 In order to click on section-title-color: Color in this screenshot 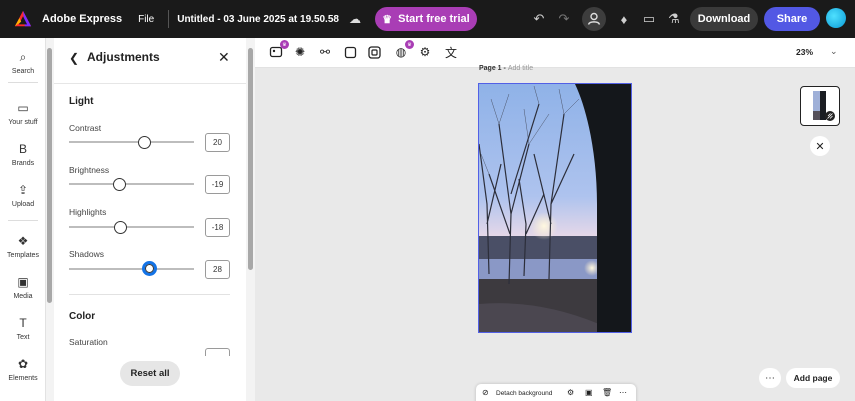, I will do `click(82, 316)`.